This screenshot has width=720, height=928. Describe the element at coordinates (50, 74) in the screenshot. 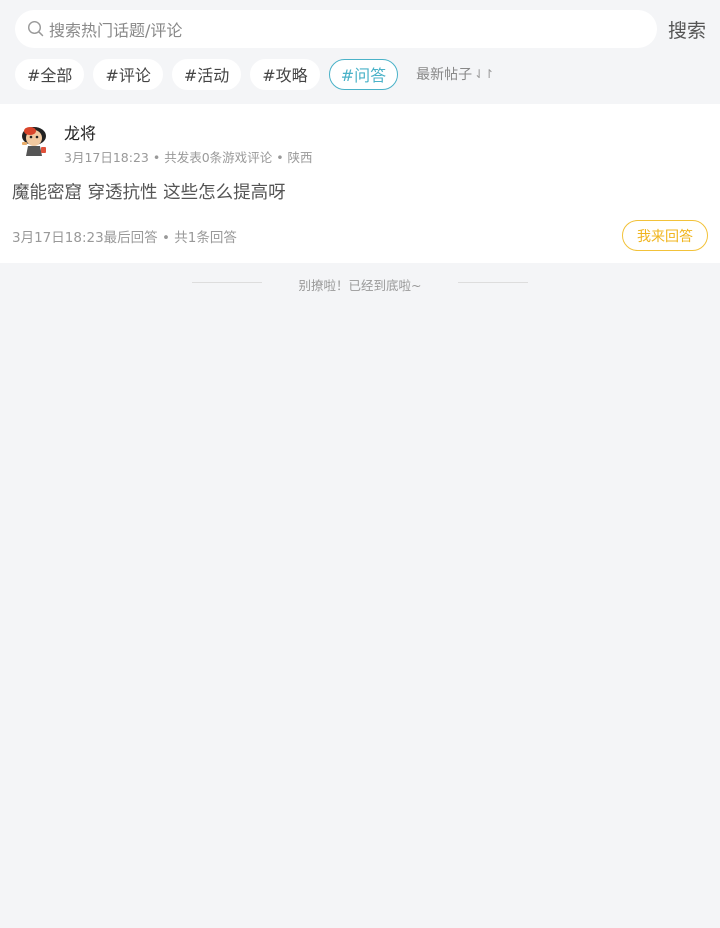

I see `tag-all: #全部` at that location.